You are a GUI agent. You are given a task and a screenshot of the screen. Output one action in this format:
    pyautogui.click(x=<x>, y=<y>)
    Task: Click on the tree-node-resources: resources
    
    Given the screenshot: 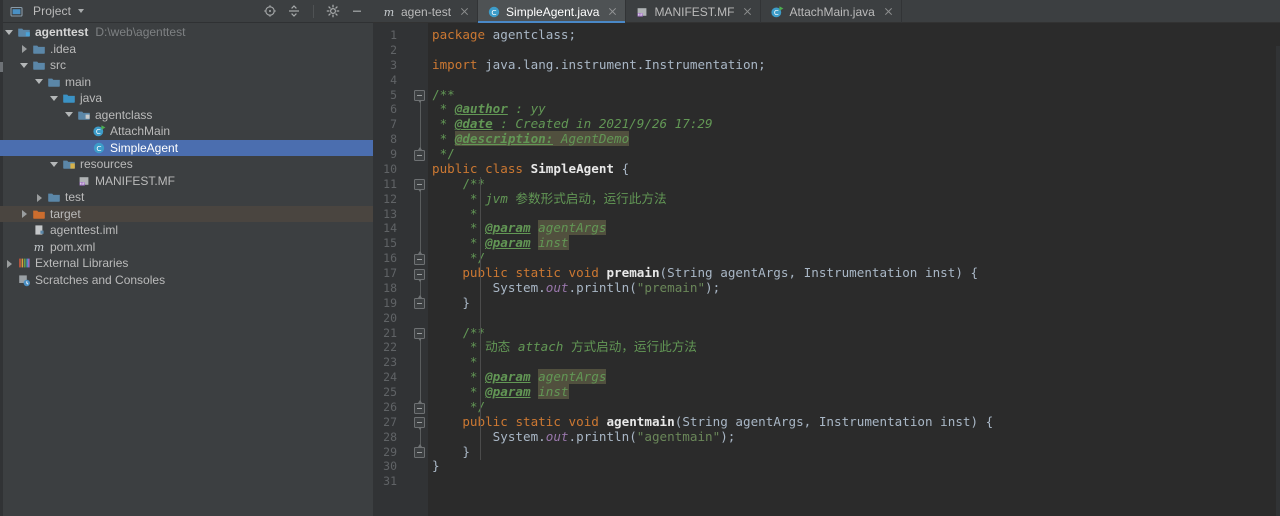 What is the action you would take?
    pyautogui.click(x=186, y=164)
    